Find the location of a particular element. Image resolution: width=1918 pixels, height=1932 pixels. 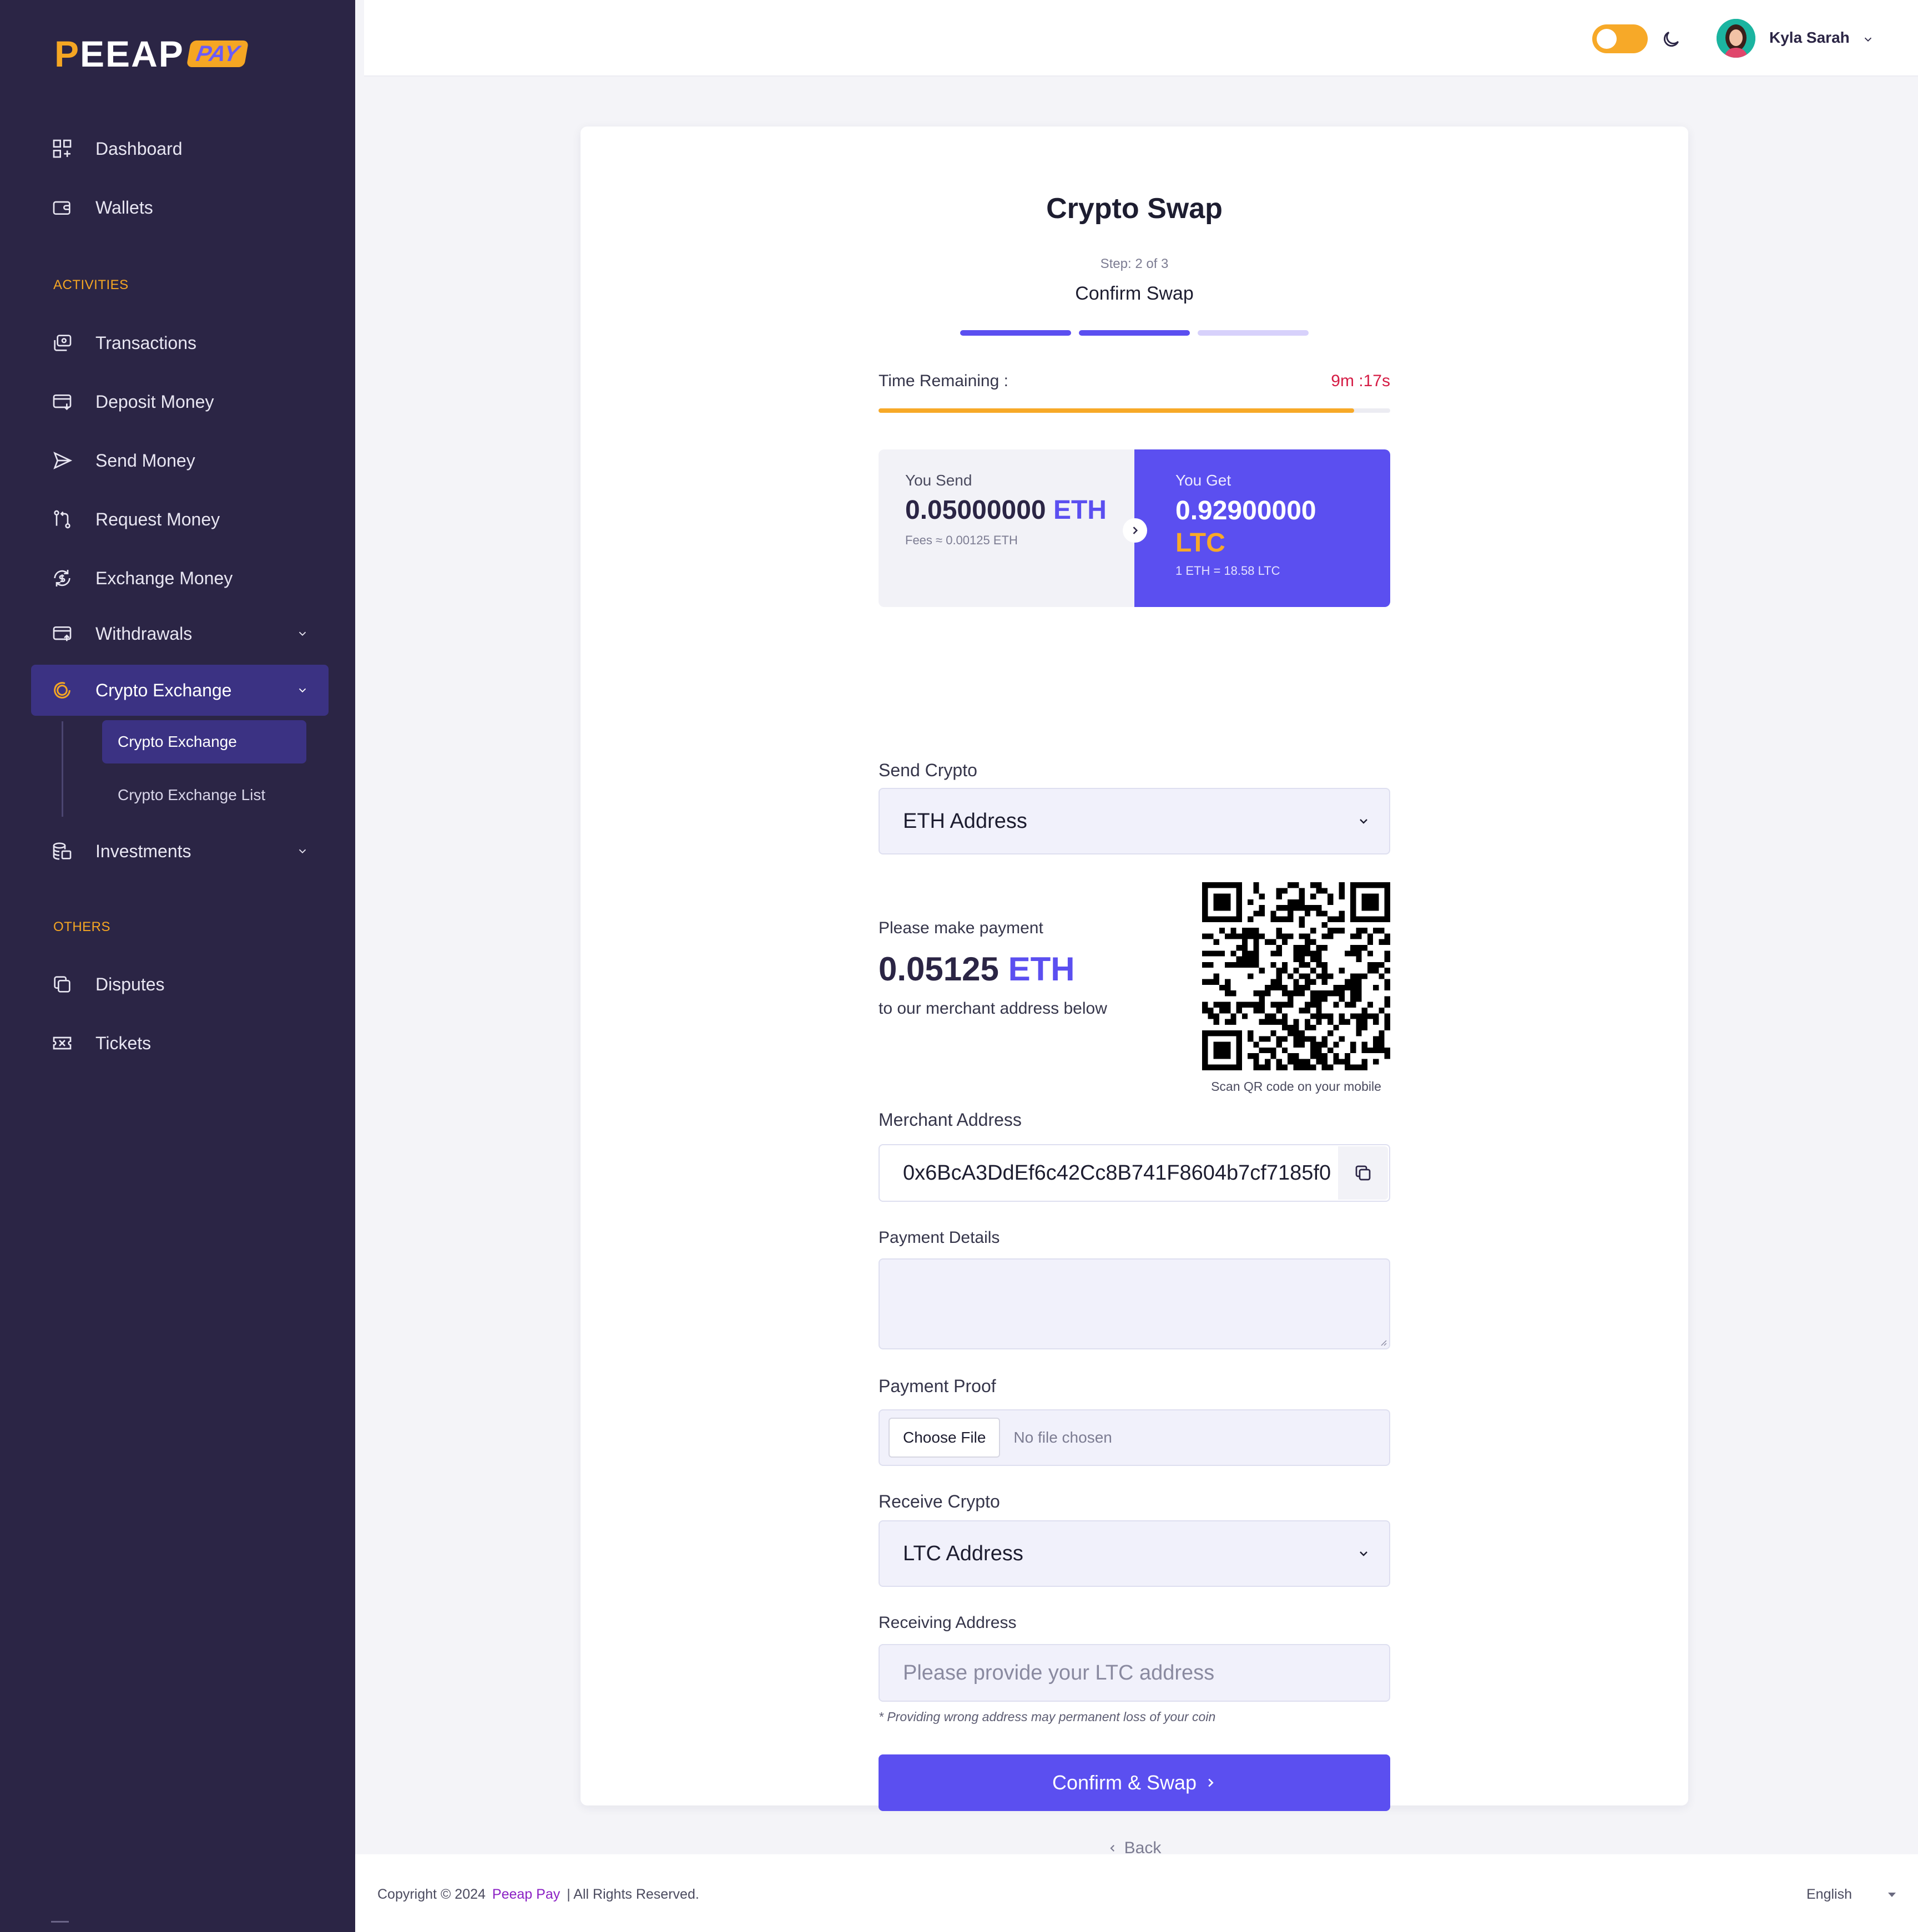

confirm-swap-button: Confirm & Swap is located at coordinates (1134, 1783).